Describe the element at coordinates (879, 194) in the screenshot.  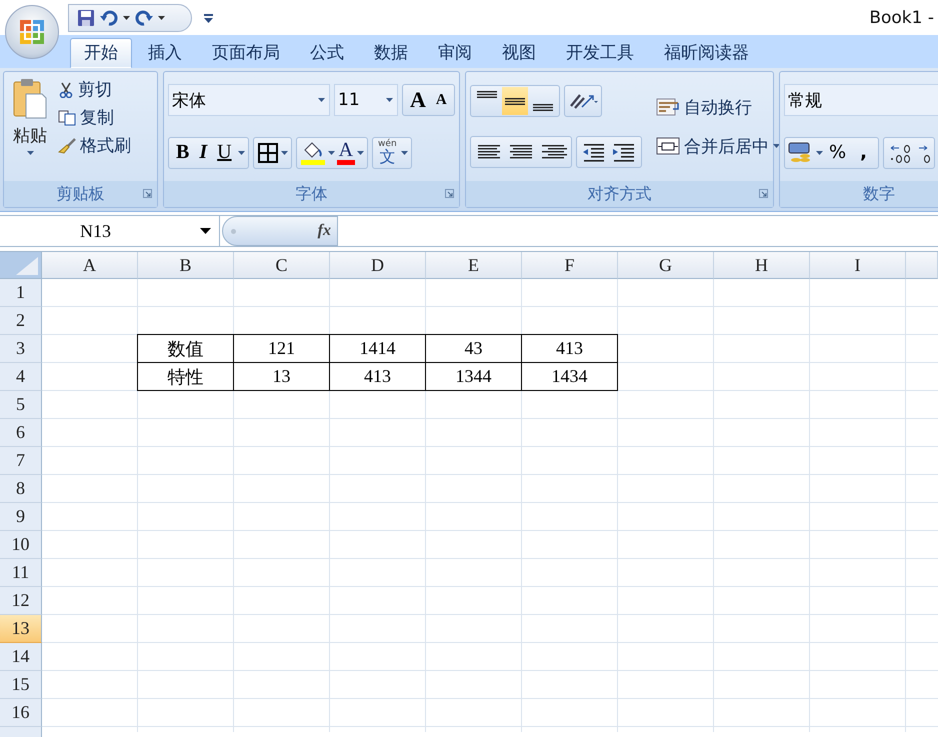
I see `group-label: 数字` at that location.